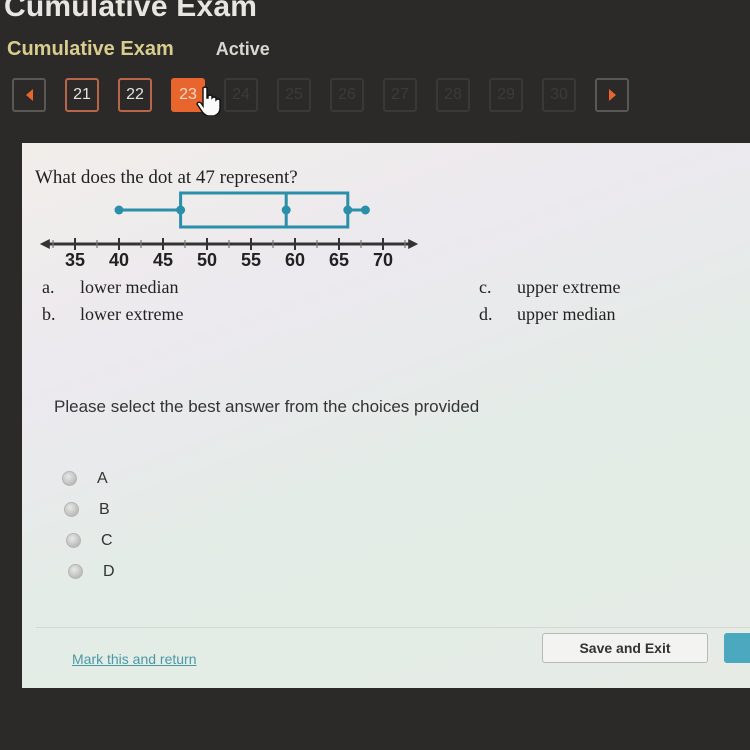 Image resolution: width=750 pixels, height=750 pixels. I want to click on option-d: D, so click(91, 571).